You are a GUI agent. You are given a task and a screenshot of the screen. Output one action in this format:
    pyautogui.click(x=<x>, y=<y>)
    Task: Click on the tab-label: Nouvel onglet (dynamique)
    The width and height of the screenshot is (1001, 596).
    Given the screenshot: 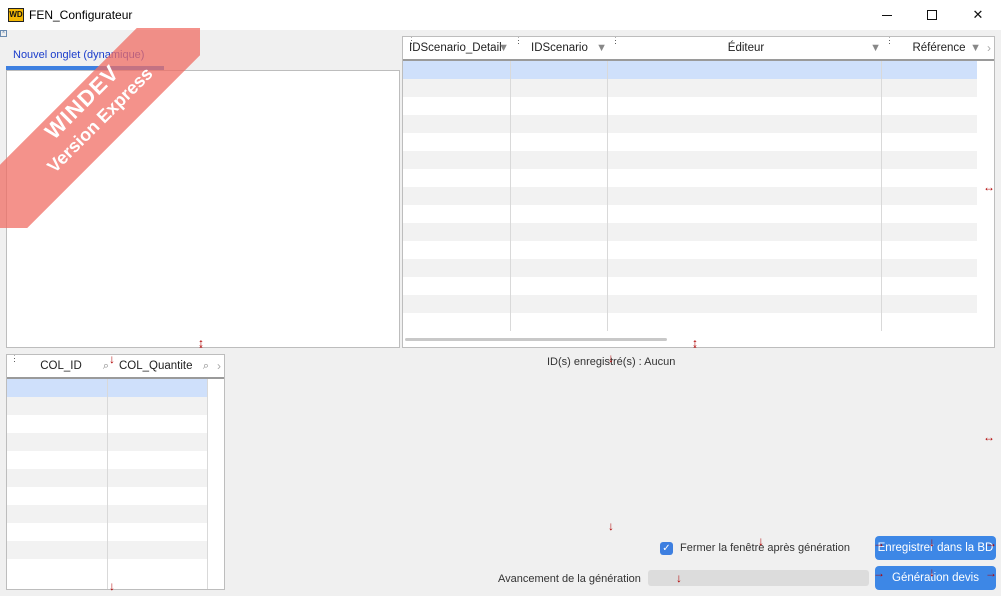 What is the action you would take?
    pyautogui.click(x=79, y=55)
    